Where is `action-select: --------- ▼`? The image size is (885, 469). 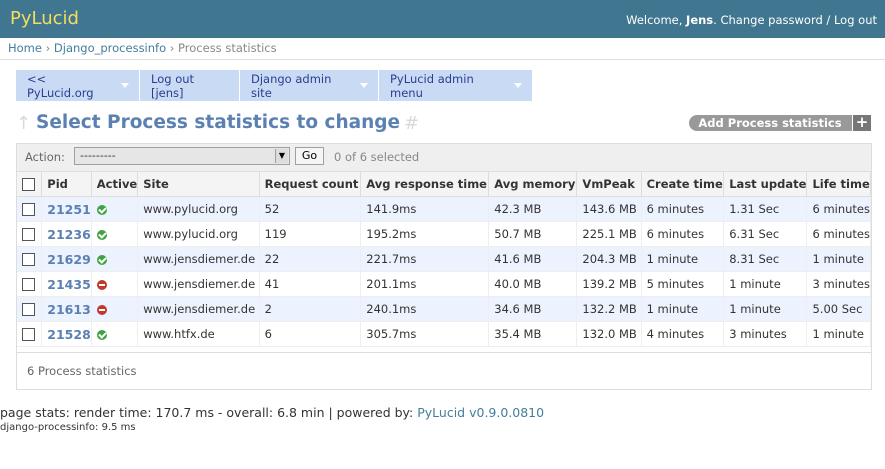
action-select: --------- ▼ is located at coordinates (182, 156).